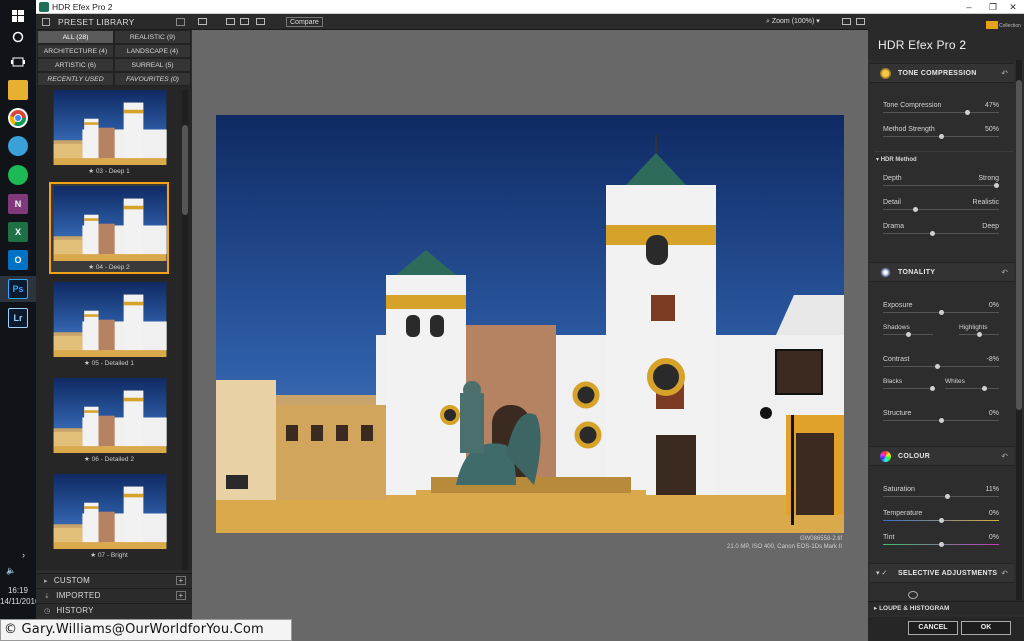 This screenshot has width=1024, height=641. I want to click on panel-scrollbar, so click(1019, 330).